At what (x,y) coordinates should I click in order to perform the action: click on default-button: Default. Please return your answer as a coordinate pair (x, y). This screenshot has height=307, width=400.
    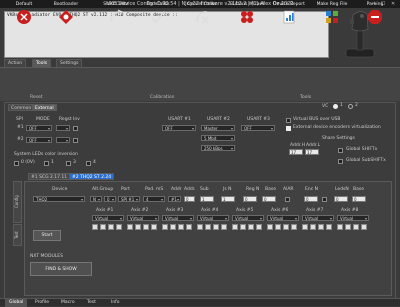
    Looking at the image, I should click on (24, 18).